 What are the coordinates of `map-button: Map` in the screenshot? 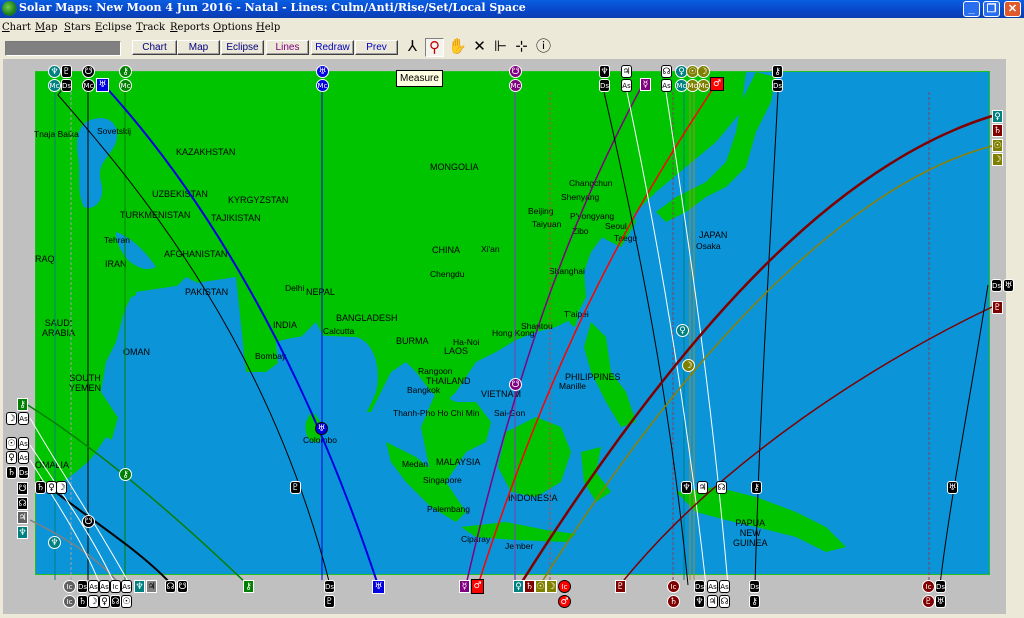 It's located at (198, 47).